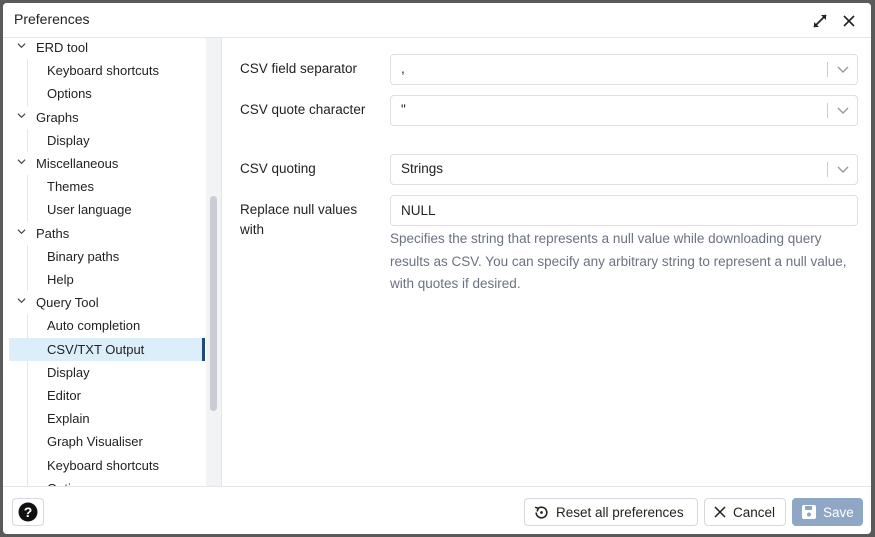  Describe the element at coordinates (77, 163) in the screenshot. I see `tree-item-label: Miscellaneous` at that location.